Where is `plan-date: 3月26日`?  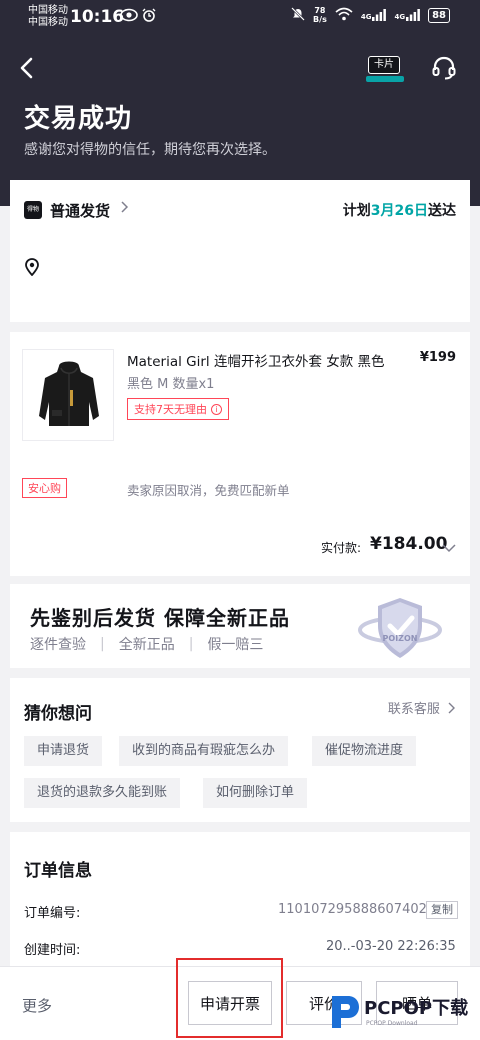
plan-date: 3月26日 is located at coordinates (399, 211).